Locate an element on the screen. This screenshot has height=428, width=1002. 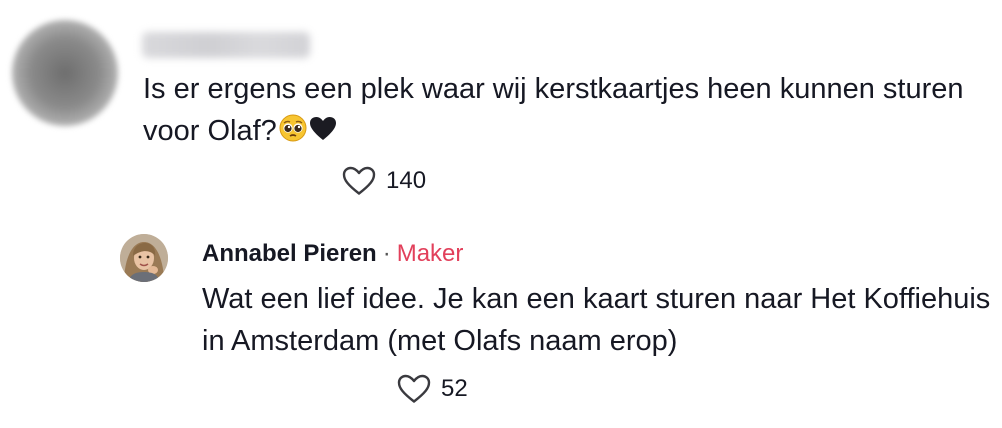
comment-like-button: 140 is located at coordinates (384, 181).